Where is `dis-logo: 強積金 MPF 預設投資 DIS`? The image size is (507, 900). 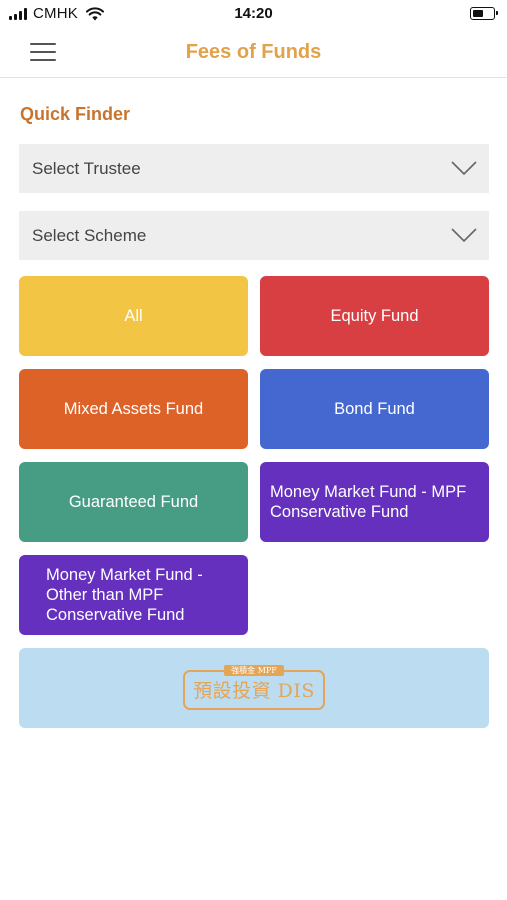
dis-logo: 強積金 MPF 預設投資 DIS is located at coordinates (254, 688).